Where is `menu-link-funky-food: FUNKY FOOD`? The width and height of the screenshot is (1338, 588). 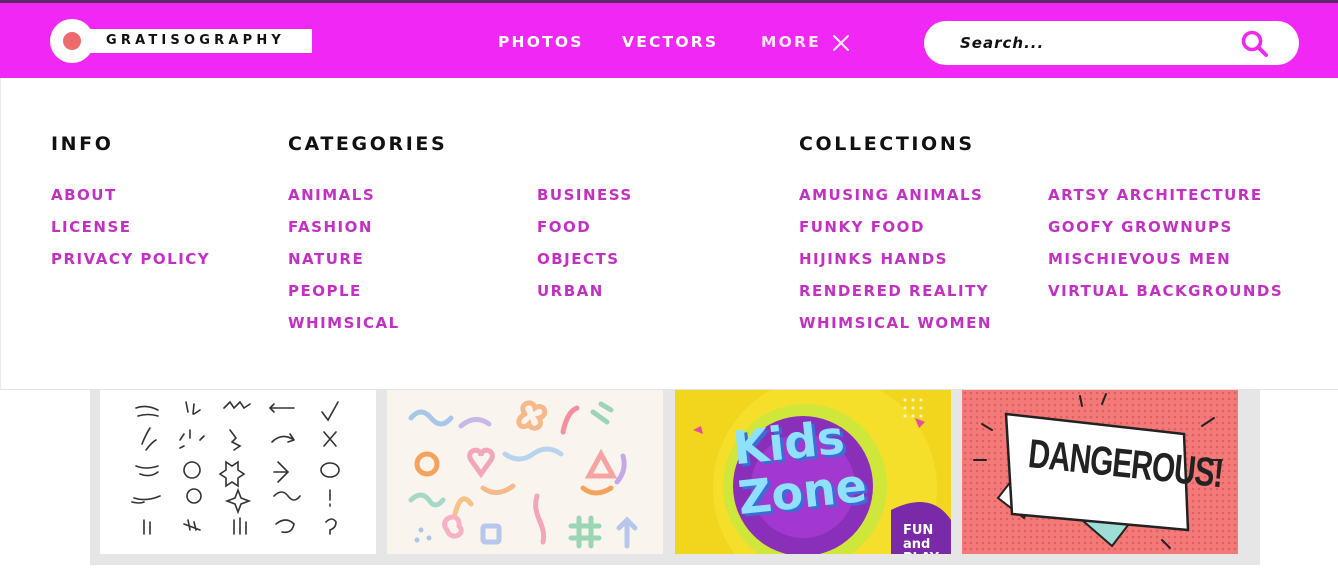
menu-link-funky-food: FUNKY FOOD is located at coordinates (862, 227).